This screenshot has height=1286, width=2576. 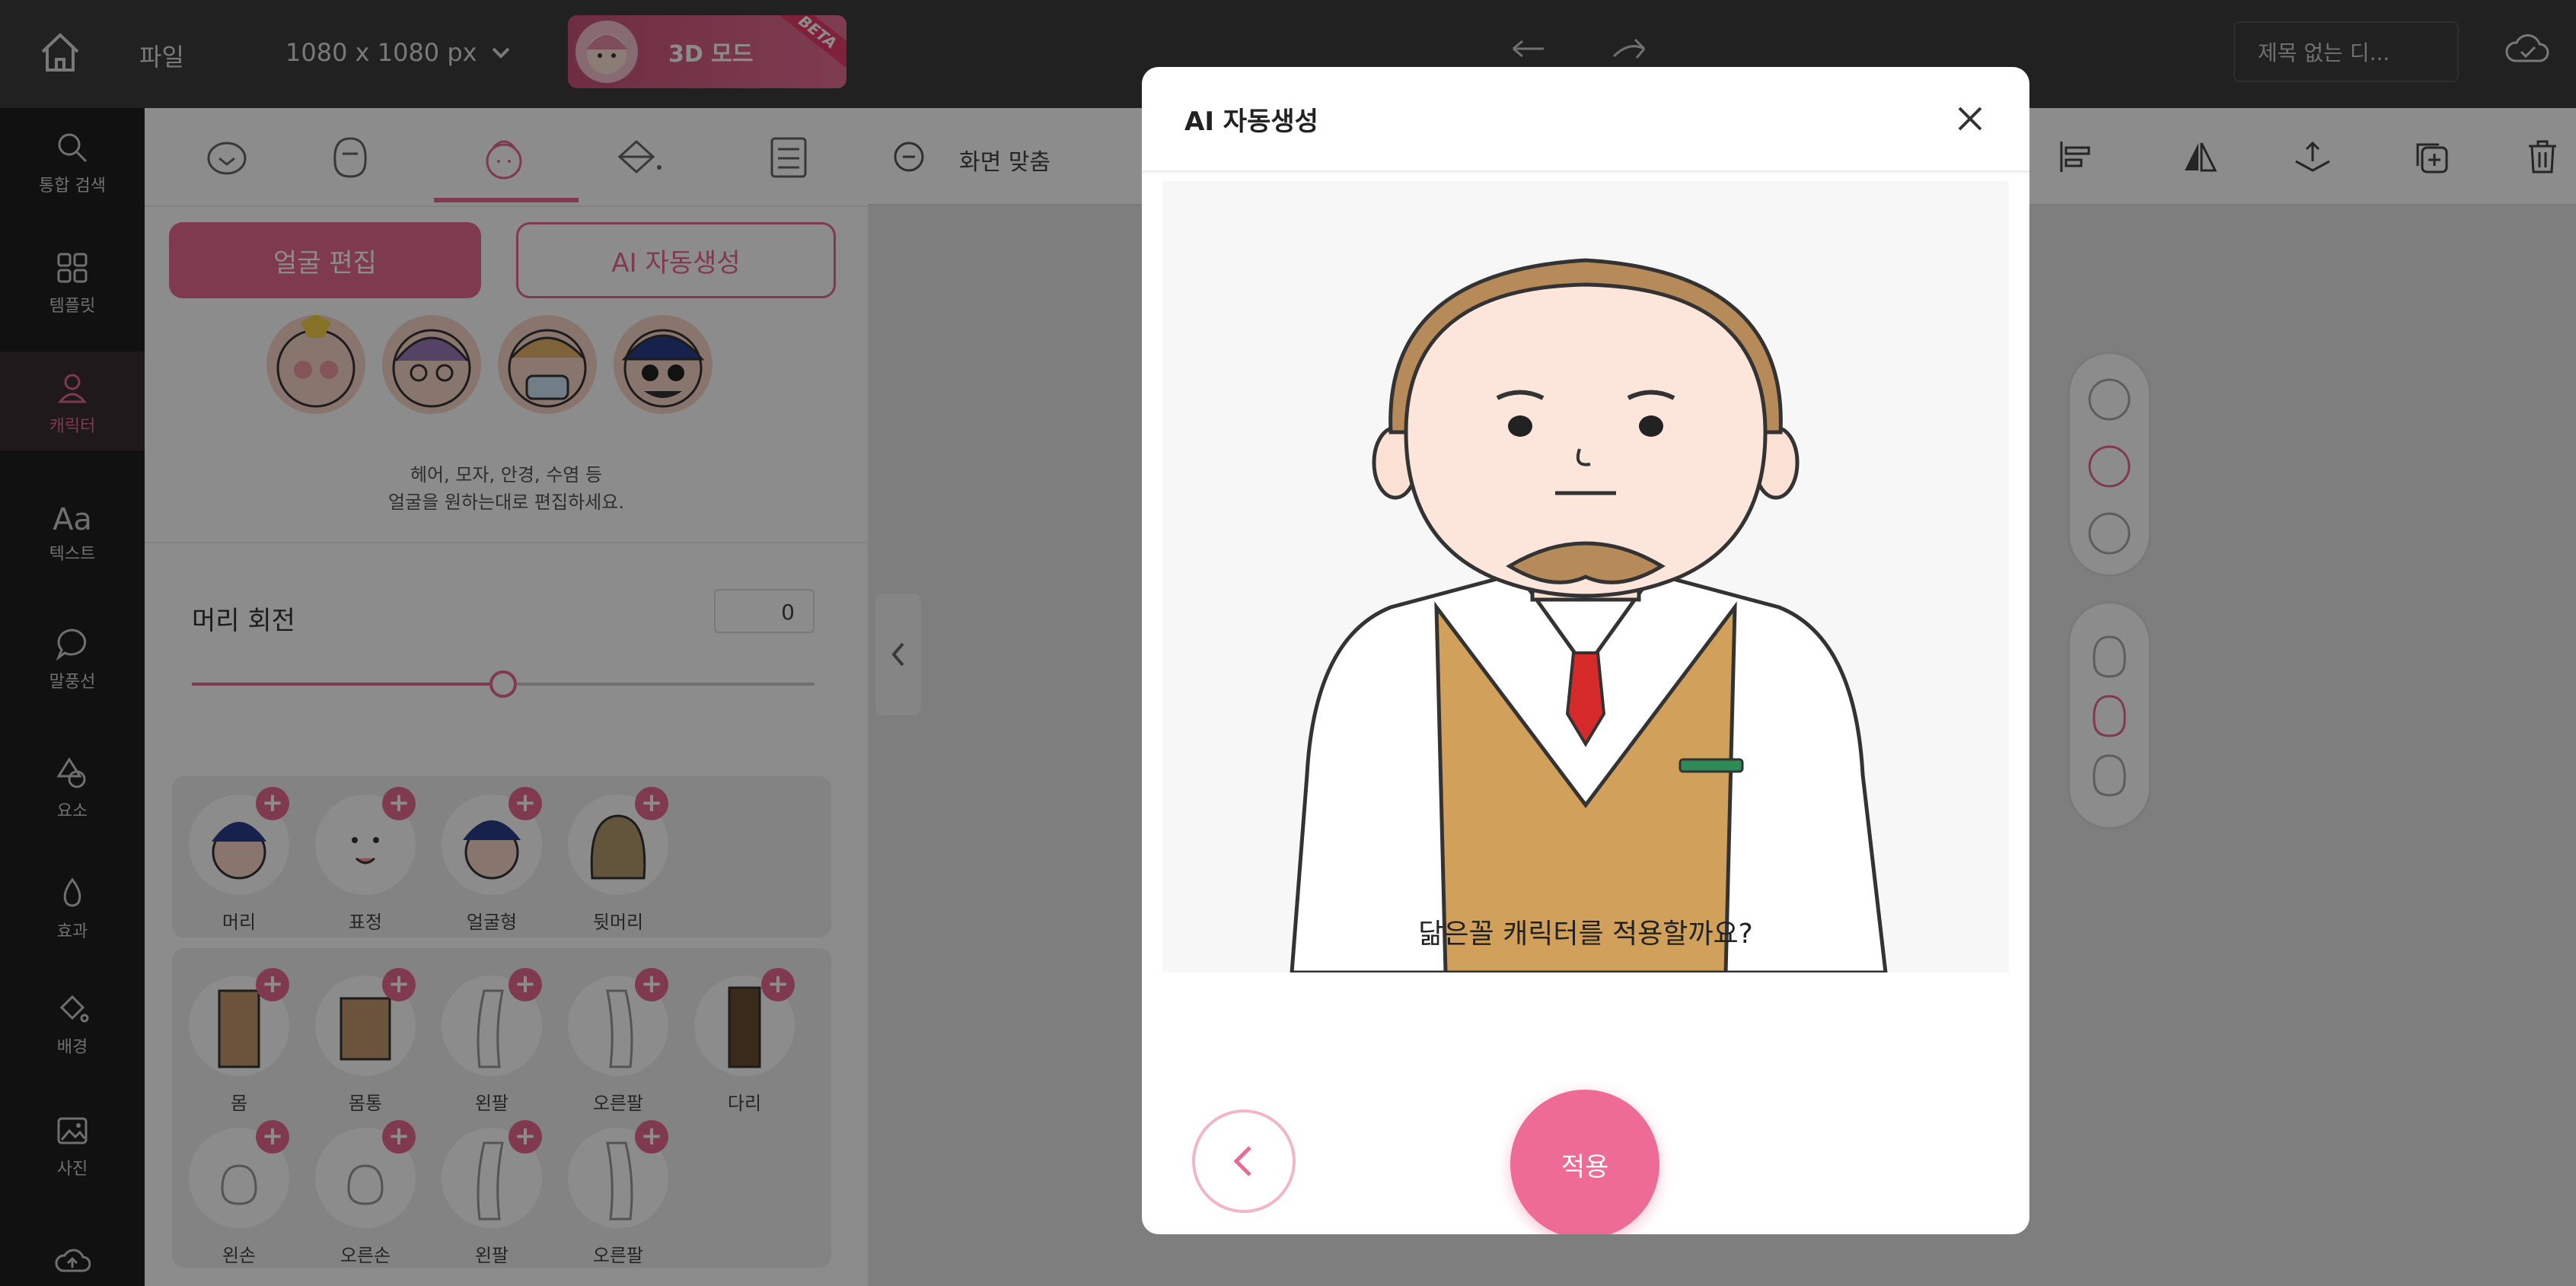 I want to click on apply-button: 적용, so click(x=1585, y=1162).